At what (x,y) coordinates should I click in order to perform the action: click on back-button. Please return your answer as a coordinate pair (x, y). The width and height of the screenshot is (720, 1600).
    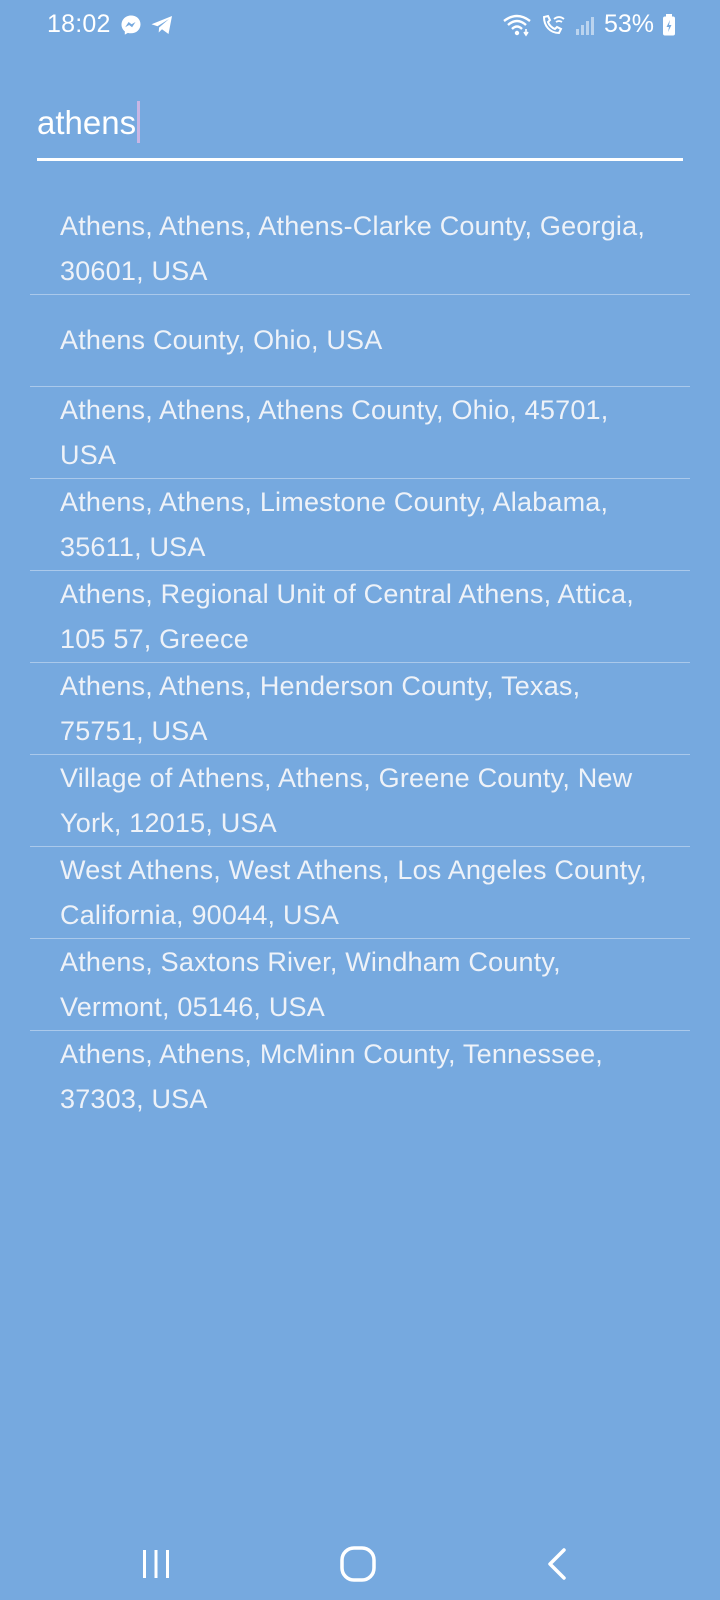
    Looking at the image, I should click on (558, 1564).